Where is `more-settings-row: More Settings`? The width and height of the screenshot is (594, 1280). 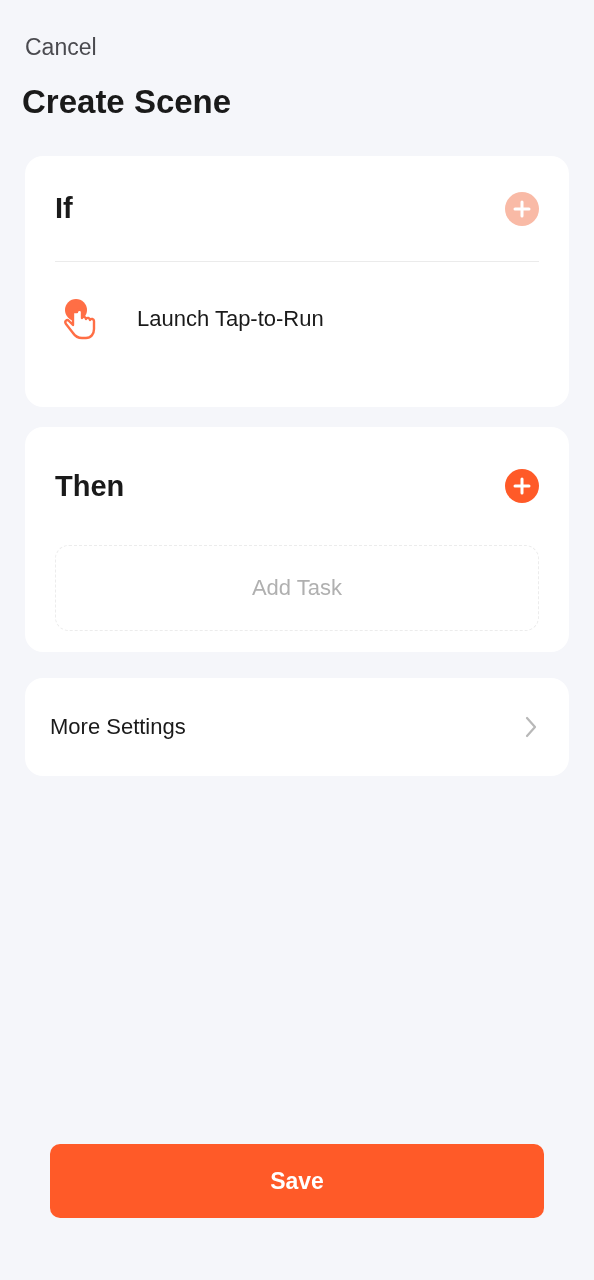 more-settings-row: More Settings is located at coordinates (297, 727).